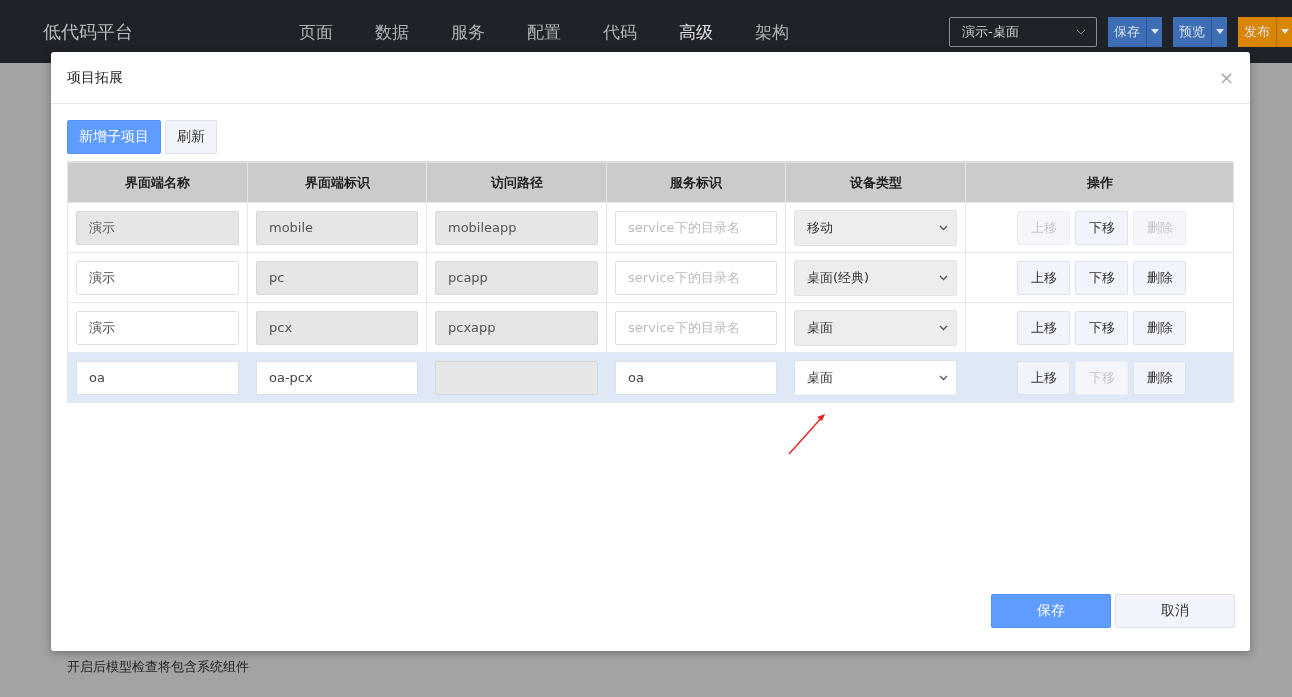 Image resolution: width=1292 pixels, height=697 pixels. Describe the element at coordinates (620, 31) in the screenshot. I see `nav-tab: 代码` at that location.